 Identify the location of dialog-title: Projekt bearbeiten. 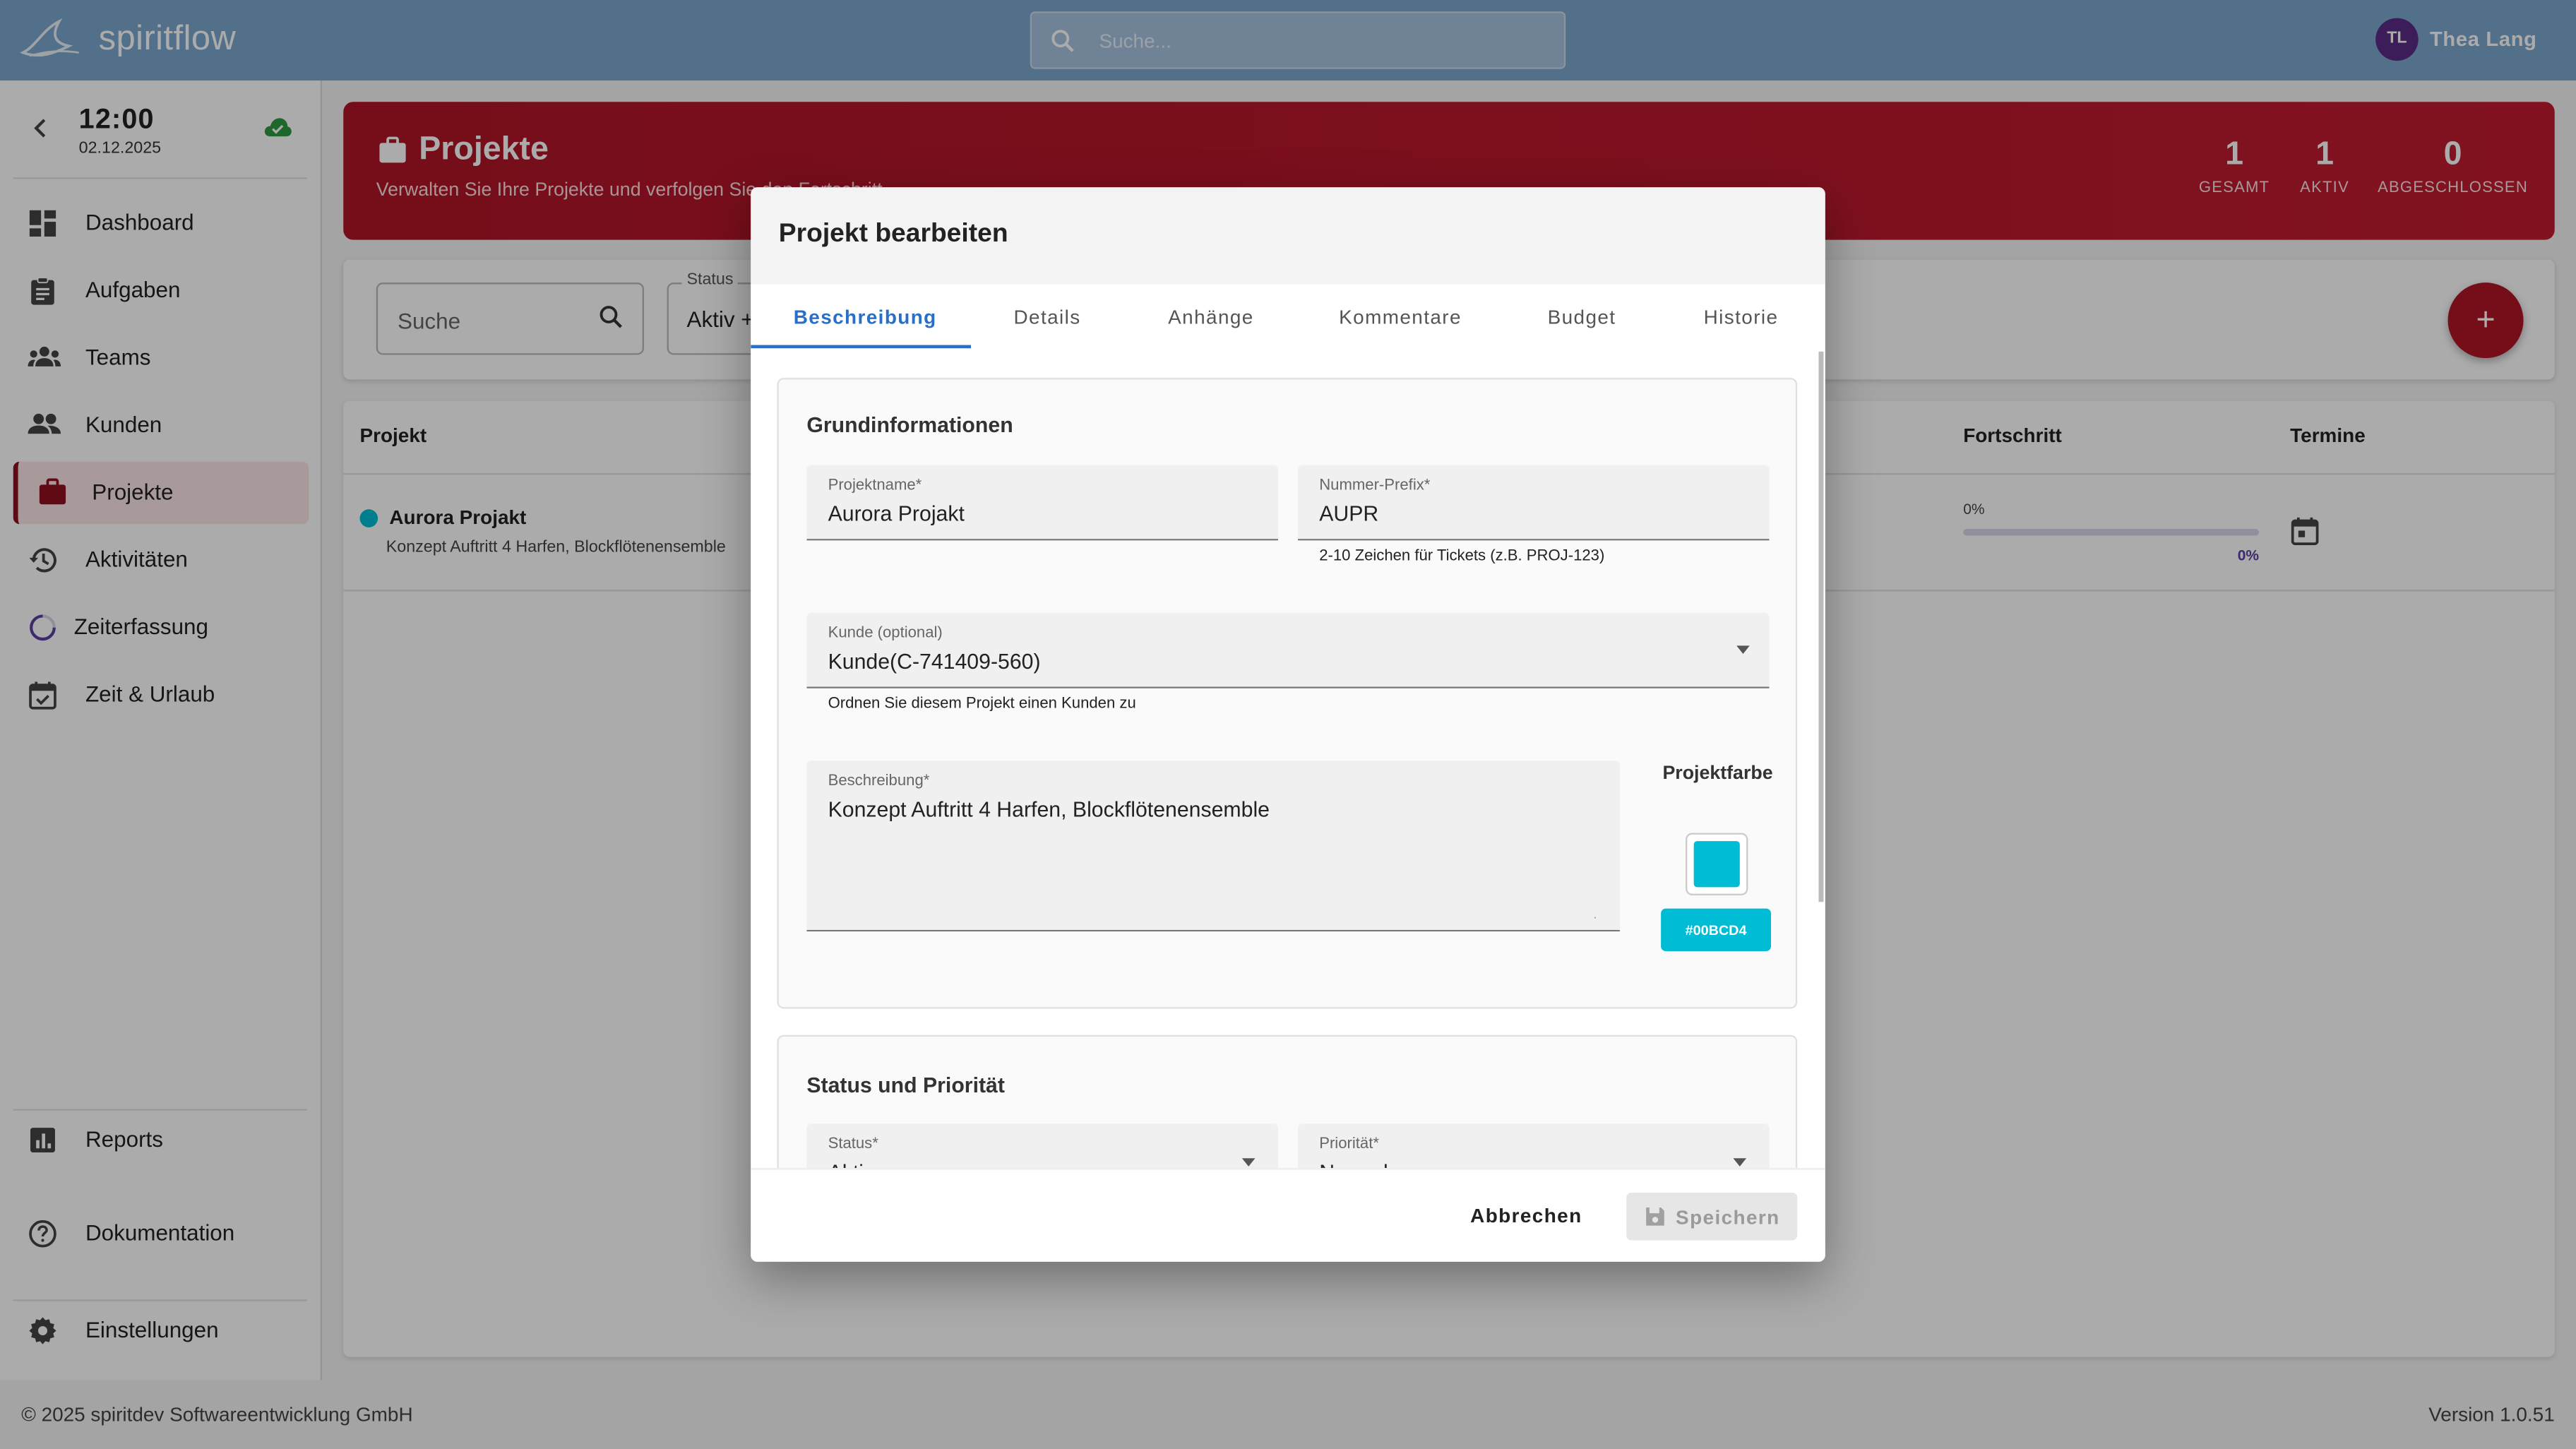
(893, 234).